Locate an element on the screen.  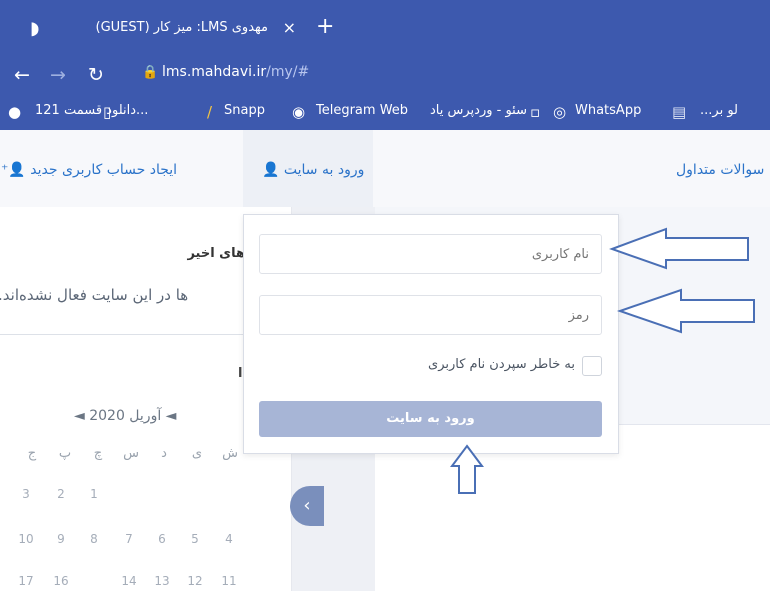
arrow-to-submit-icon is located at coordinates (467, 469).